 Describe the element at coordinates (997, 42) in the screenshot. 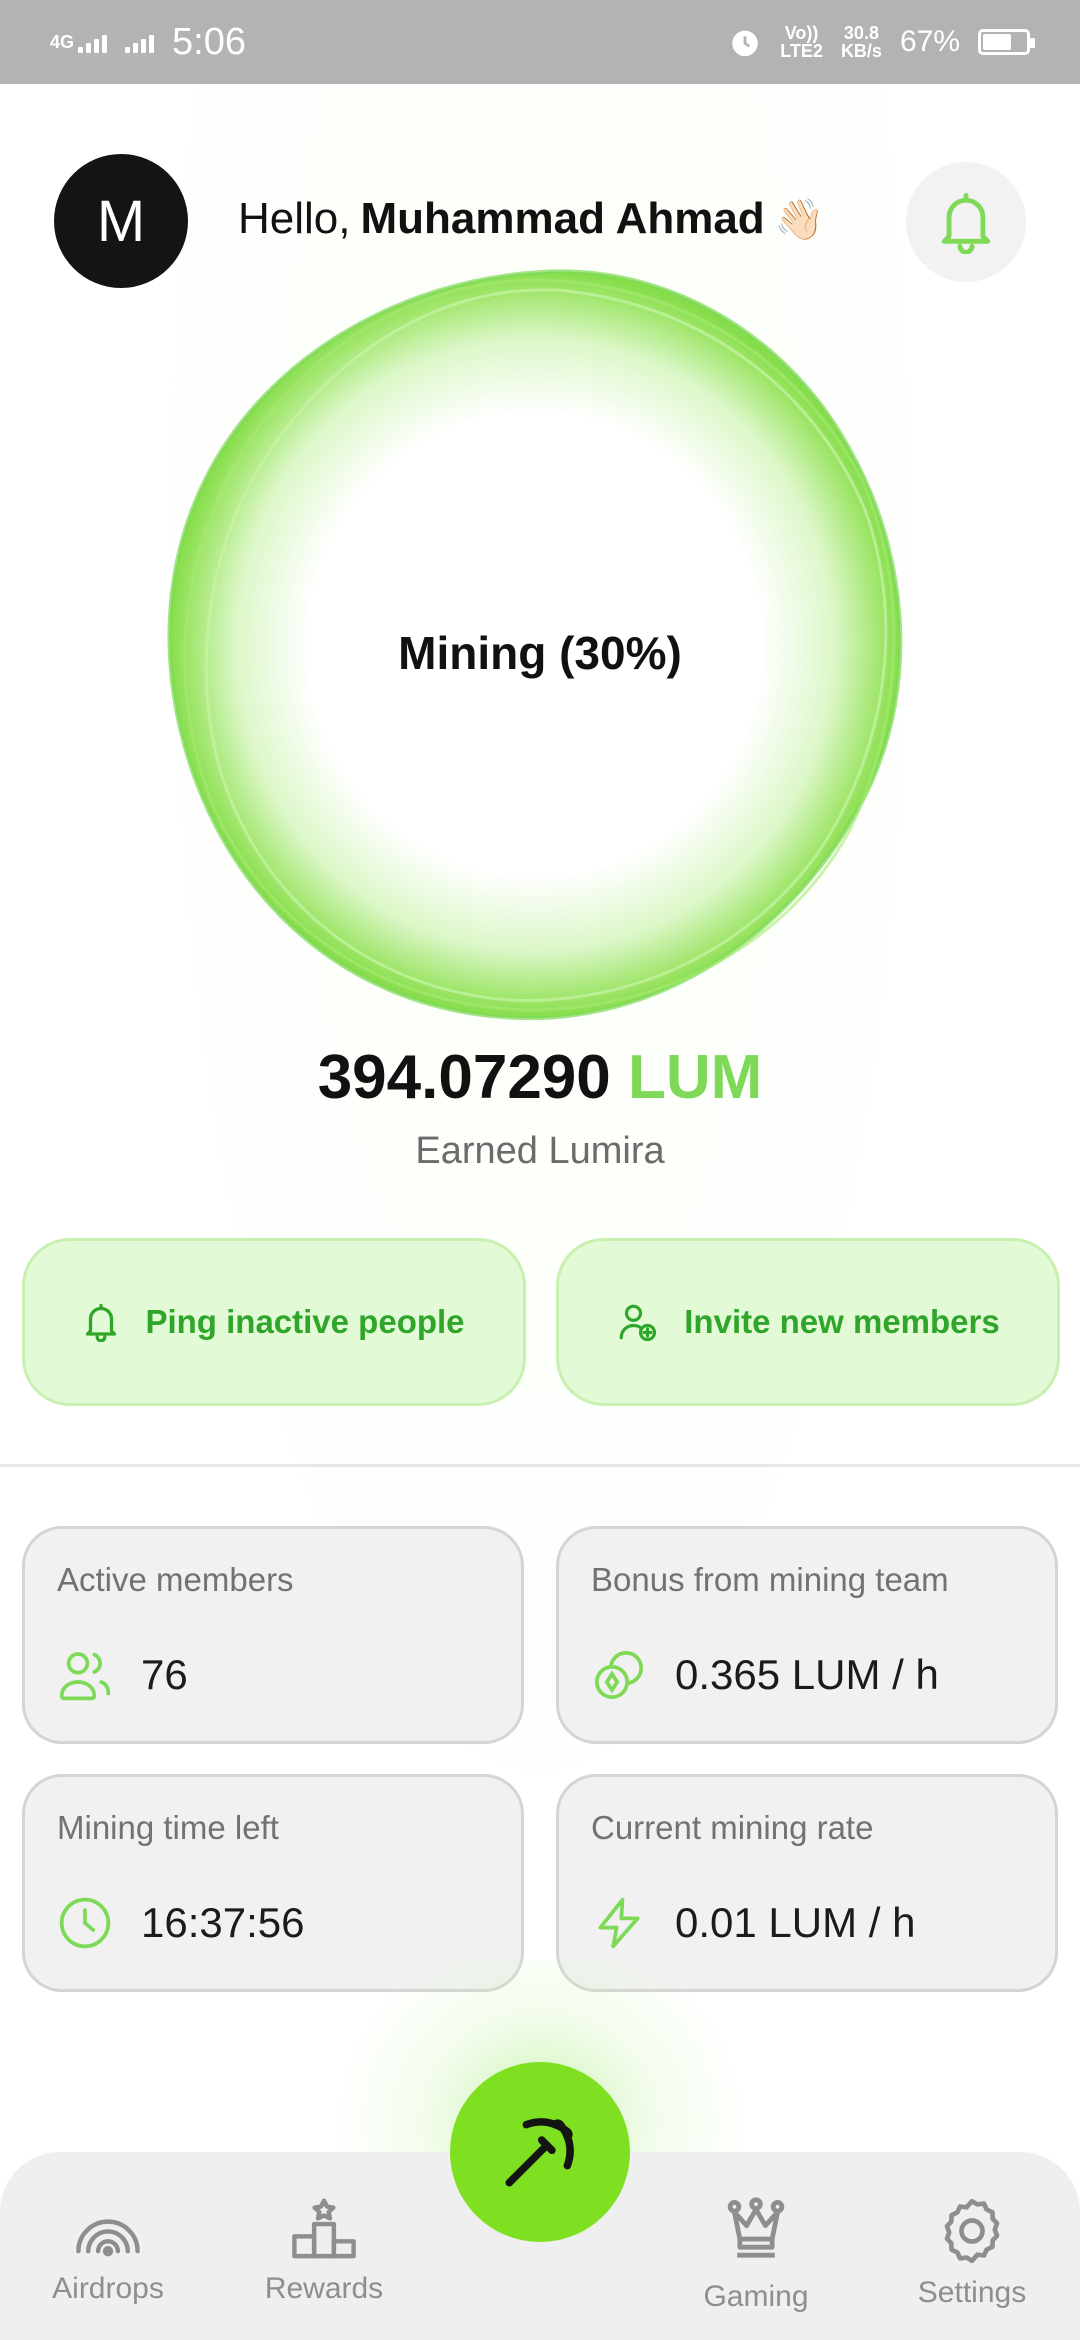

I see `battery-level` at that location.